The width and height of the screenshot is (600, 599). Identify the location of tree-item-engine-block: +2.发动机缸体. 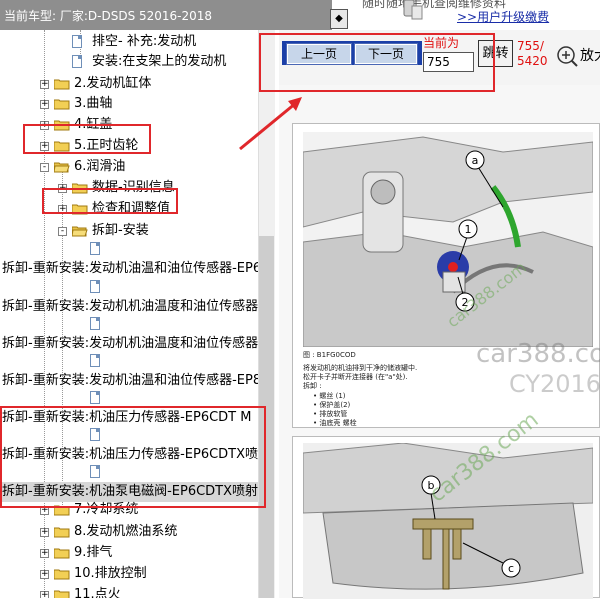
(129, 84).